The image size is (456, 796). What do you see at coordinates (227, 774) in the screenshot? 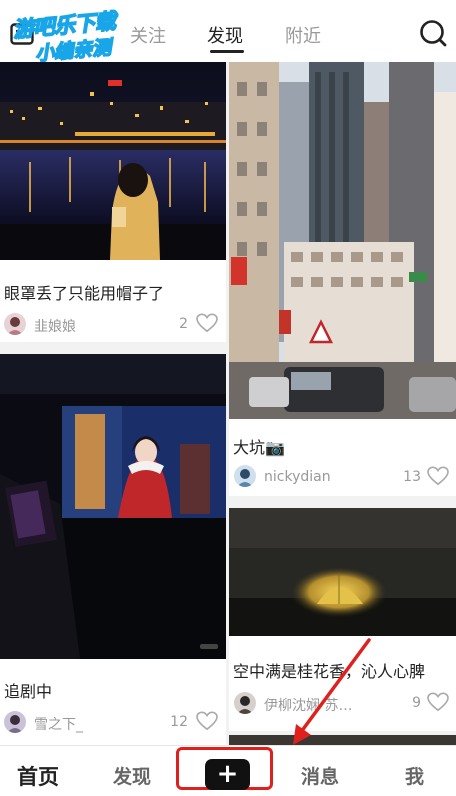
I see `add-post-button: +` at bounding box center [227, 774].